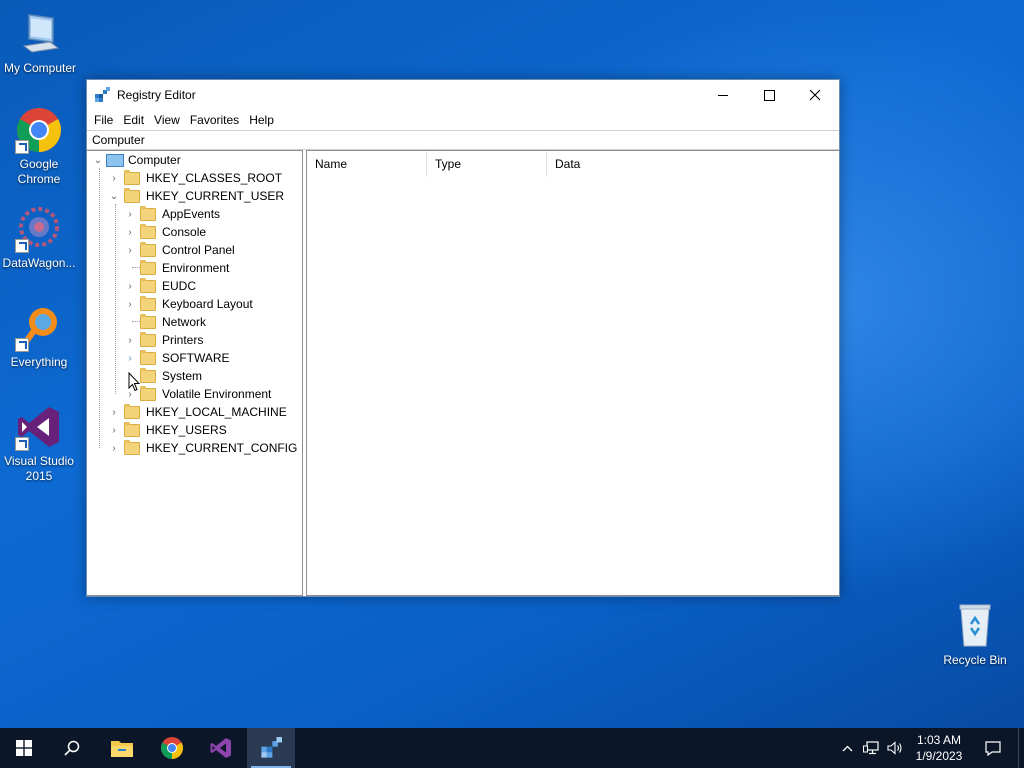  What do you see at coordinates (103, 120) in the screenshot?
I see `menu-file: File` at bounding box center [103, 120].